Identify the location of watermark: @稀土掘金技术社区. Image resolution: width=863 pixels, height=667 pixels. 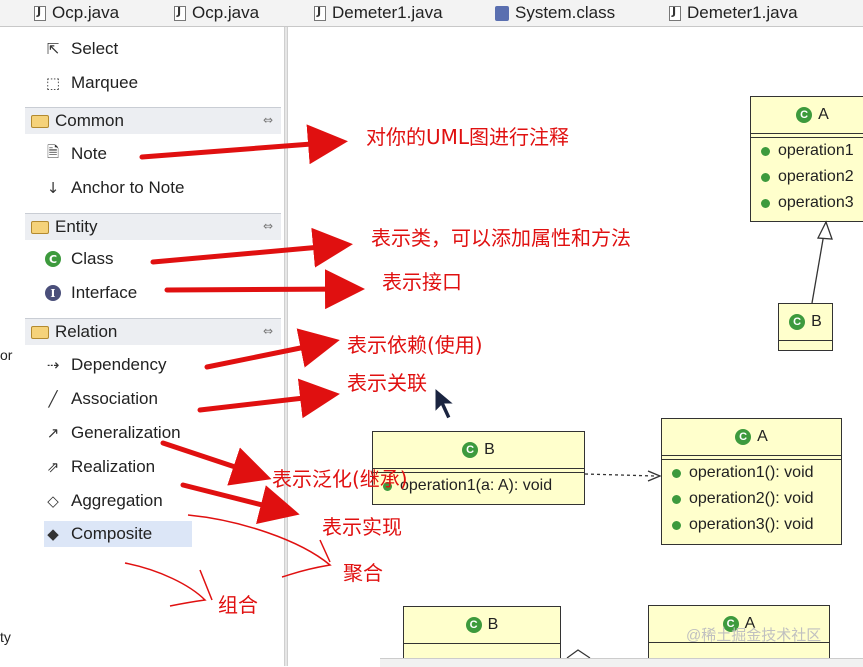
(754, 635).